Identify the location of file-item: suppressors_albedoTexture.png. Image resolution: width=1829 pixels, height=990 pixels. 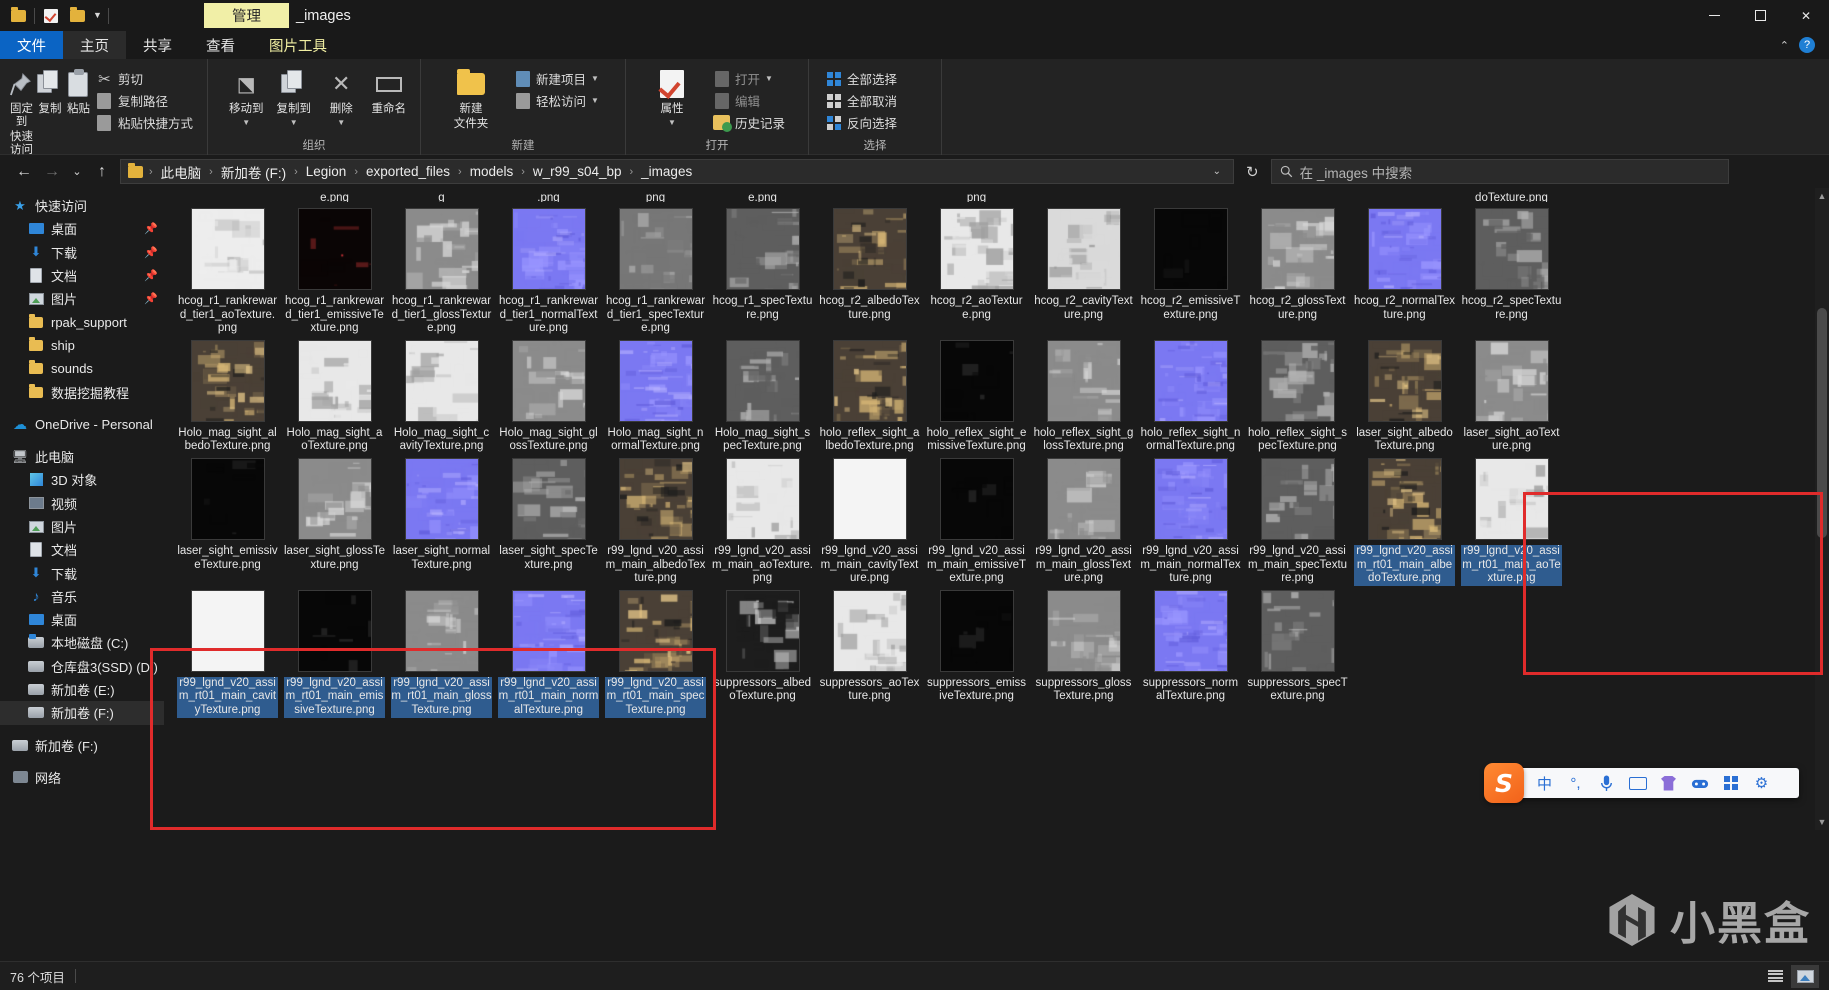
(762, 645).